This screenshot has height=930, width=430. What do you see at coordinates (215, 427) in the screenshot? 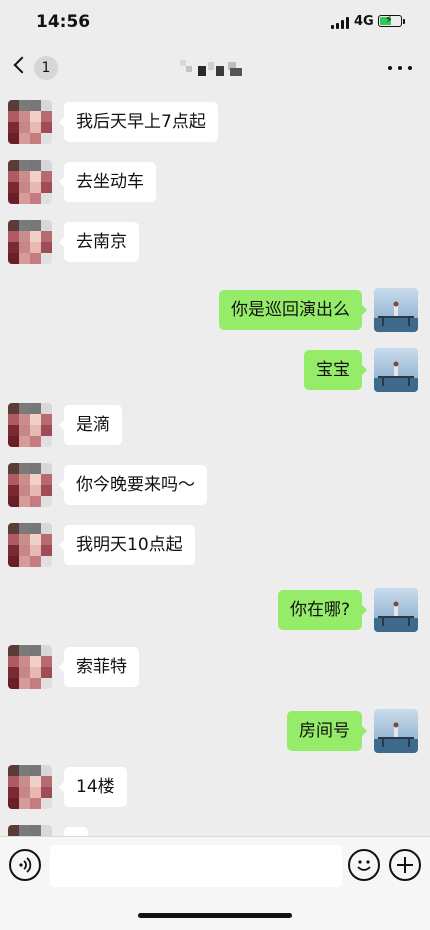
I see `incoming-message: 是滴` at bounding box center [215, 427].